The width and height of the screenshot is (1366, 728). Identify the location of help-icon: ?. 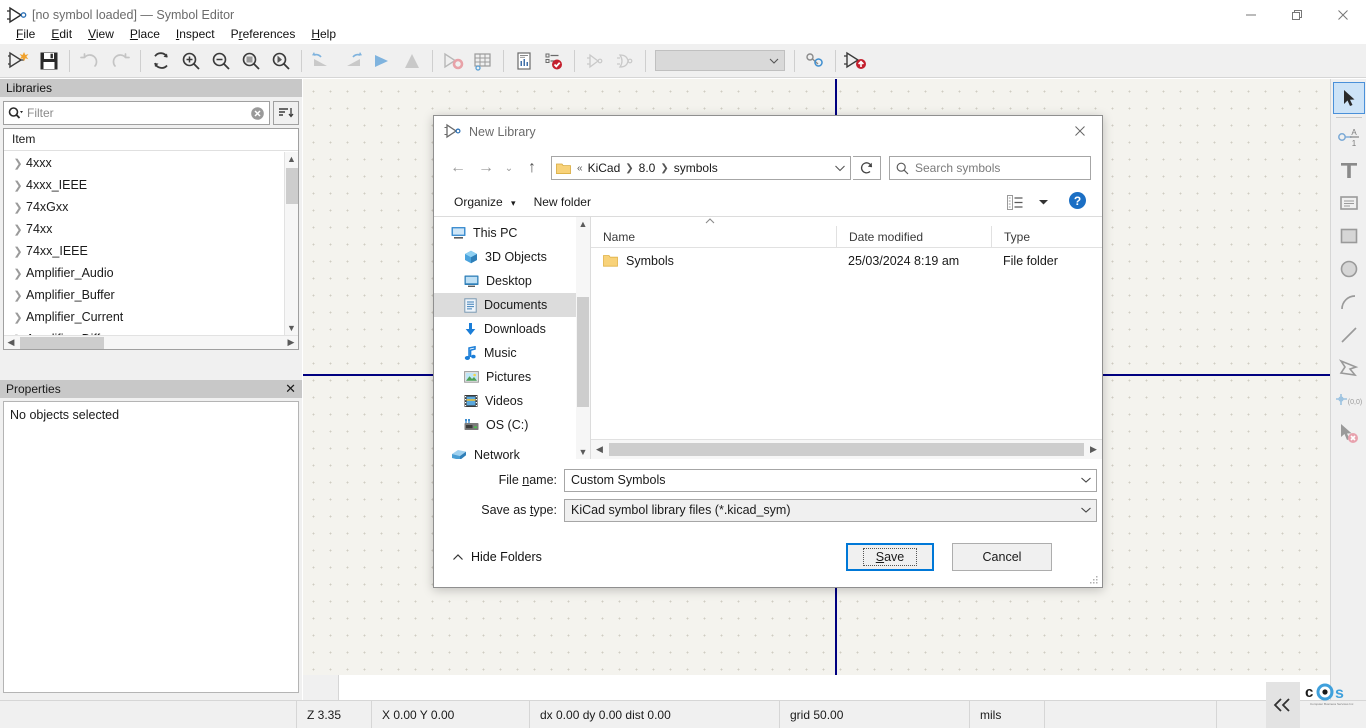
(1079, 202).